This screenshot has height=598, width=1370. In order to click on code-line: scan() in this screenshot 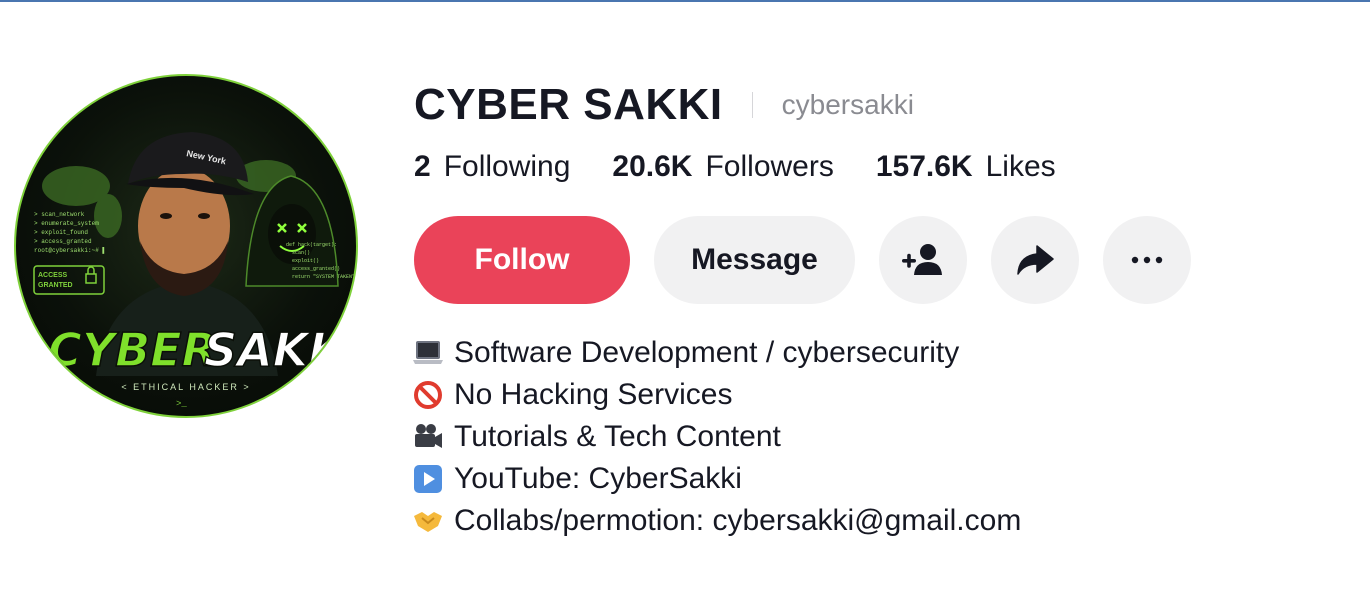, I will do `click(301, 253)`.